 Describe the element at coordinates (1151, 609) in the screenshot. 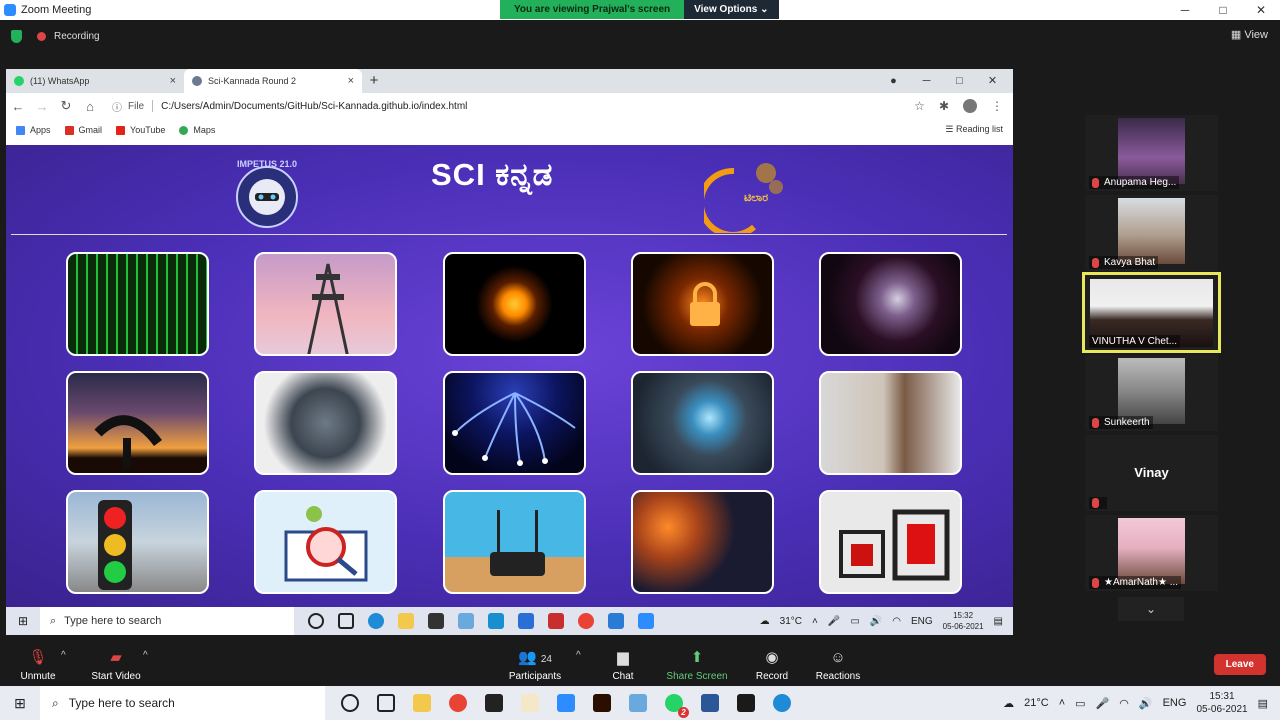

I see `more-participants-button: ⌄` at that location.